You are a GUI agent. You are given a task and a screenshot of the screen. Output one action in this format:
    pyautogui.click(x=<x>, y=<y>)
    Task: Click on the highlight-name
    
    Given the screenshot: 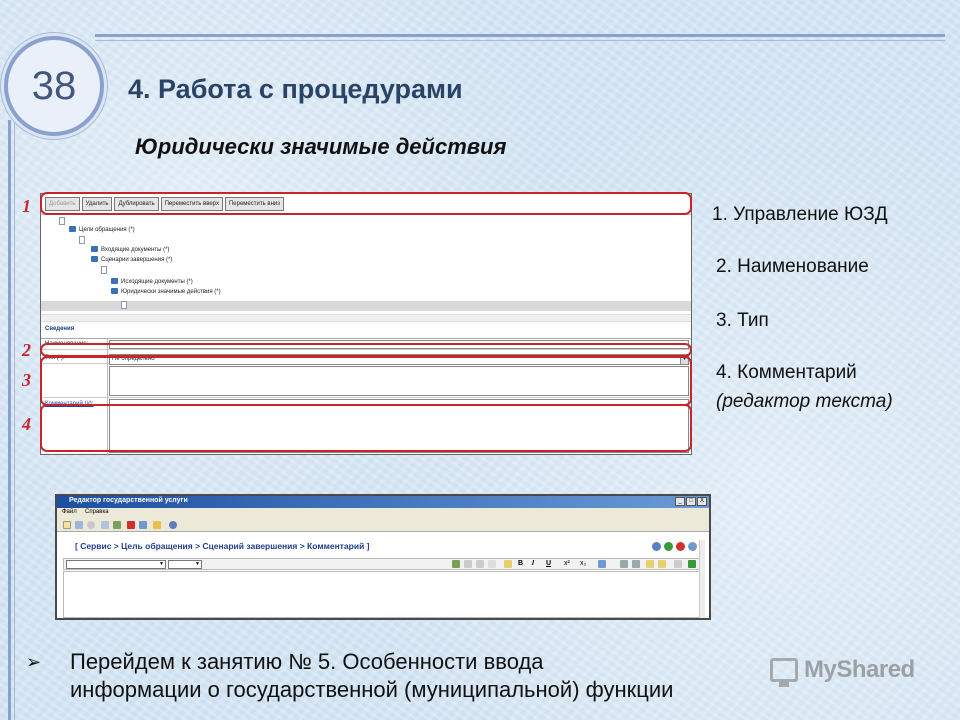 What is the action you would take?
    pyautogui.click(x=366, y=350)
    